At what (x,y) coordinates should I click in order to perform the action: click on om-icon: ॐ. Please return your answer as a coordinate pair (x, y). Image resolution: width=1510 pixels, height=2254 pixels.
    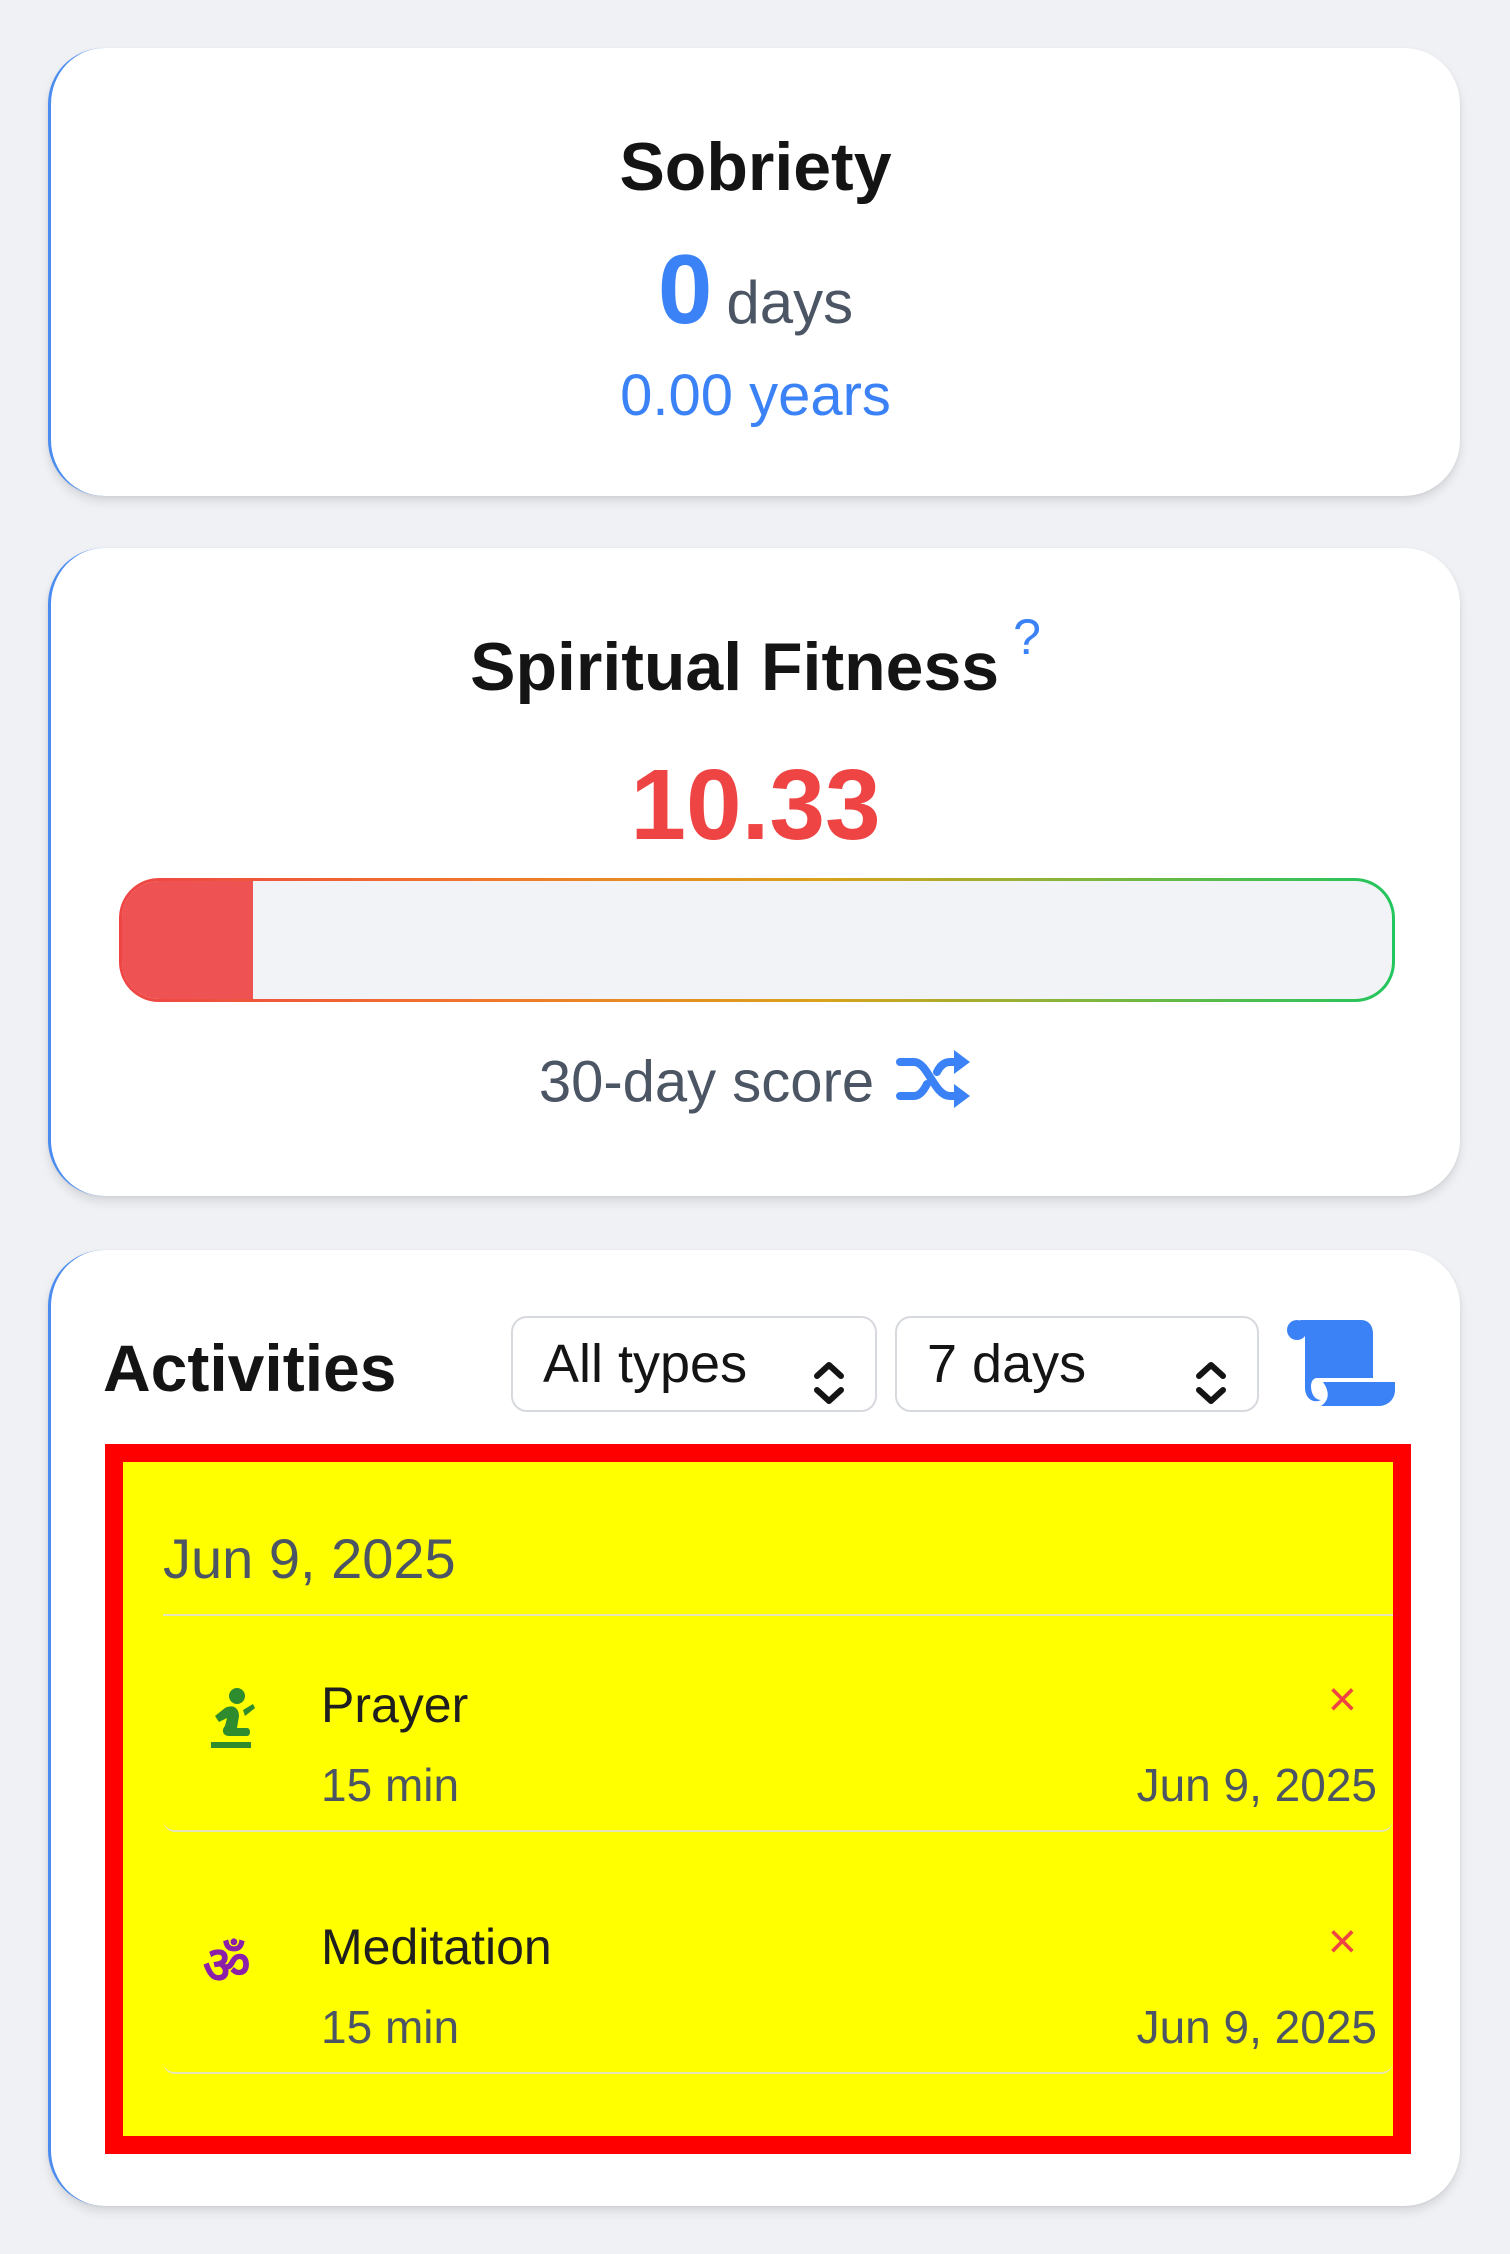
    Looking at the image, I should click on (227, 1966).